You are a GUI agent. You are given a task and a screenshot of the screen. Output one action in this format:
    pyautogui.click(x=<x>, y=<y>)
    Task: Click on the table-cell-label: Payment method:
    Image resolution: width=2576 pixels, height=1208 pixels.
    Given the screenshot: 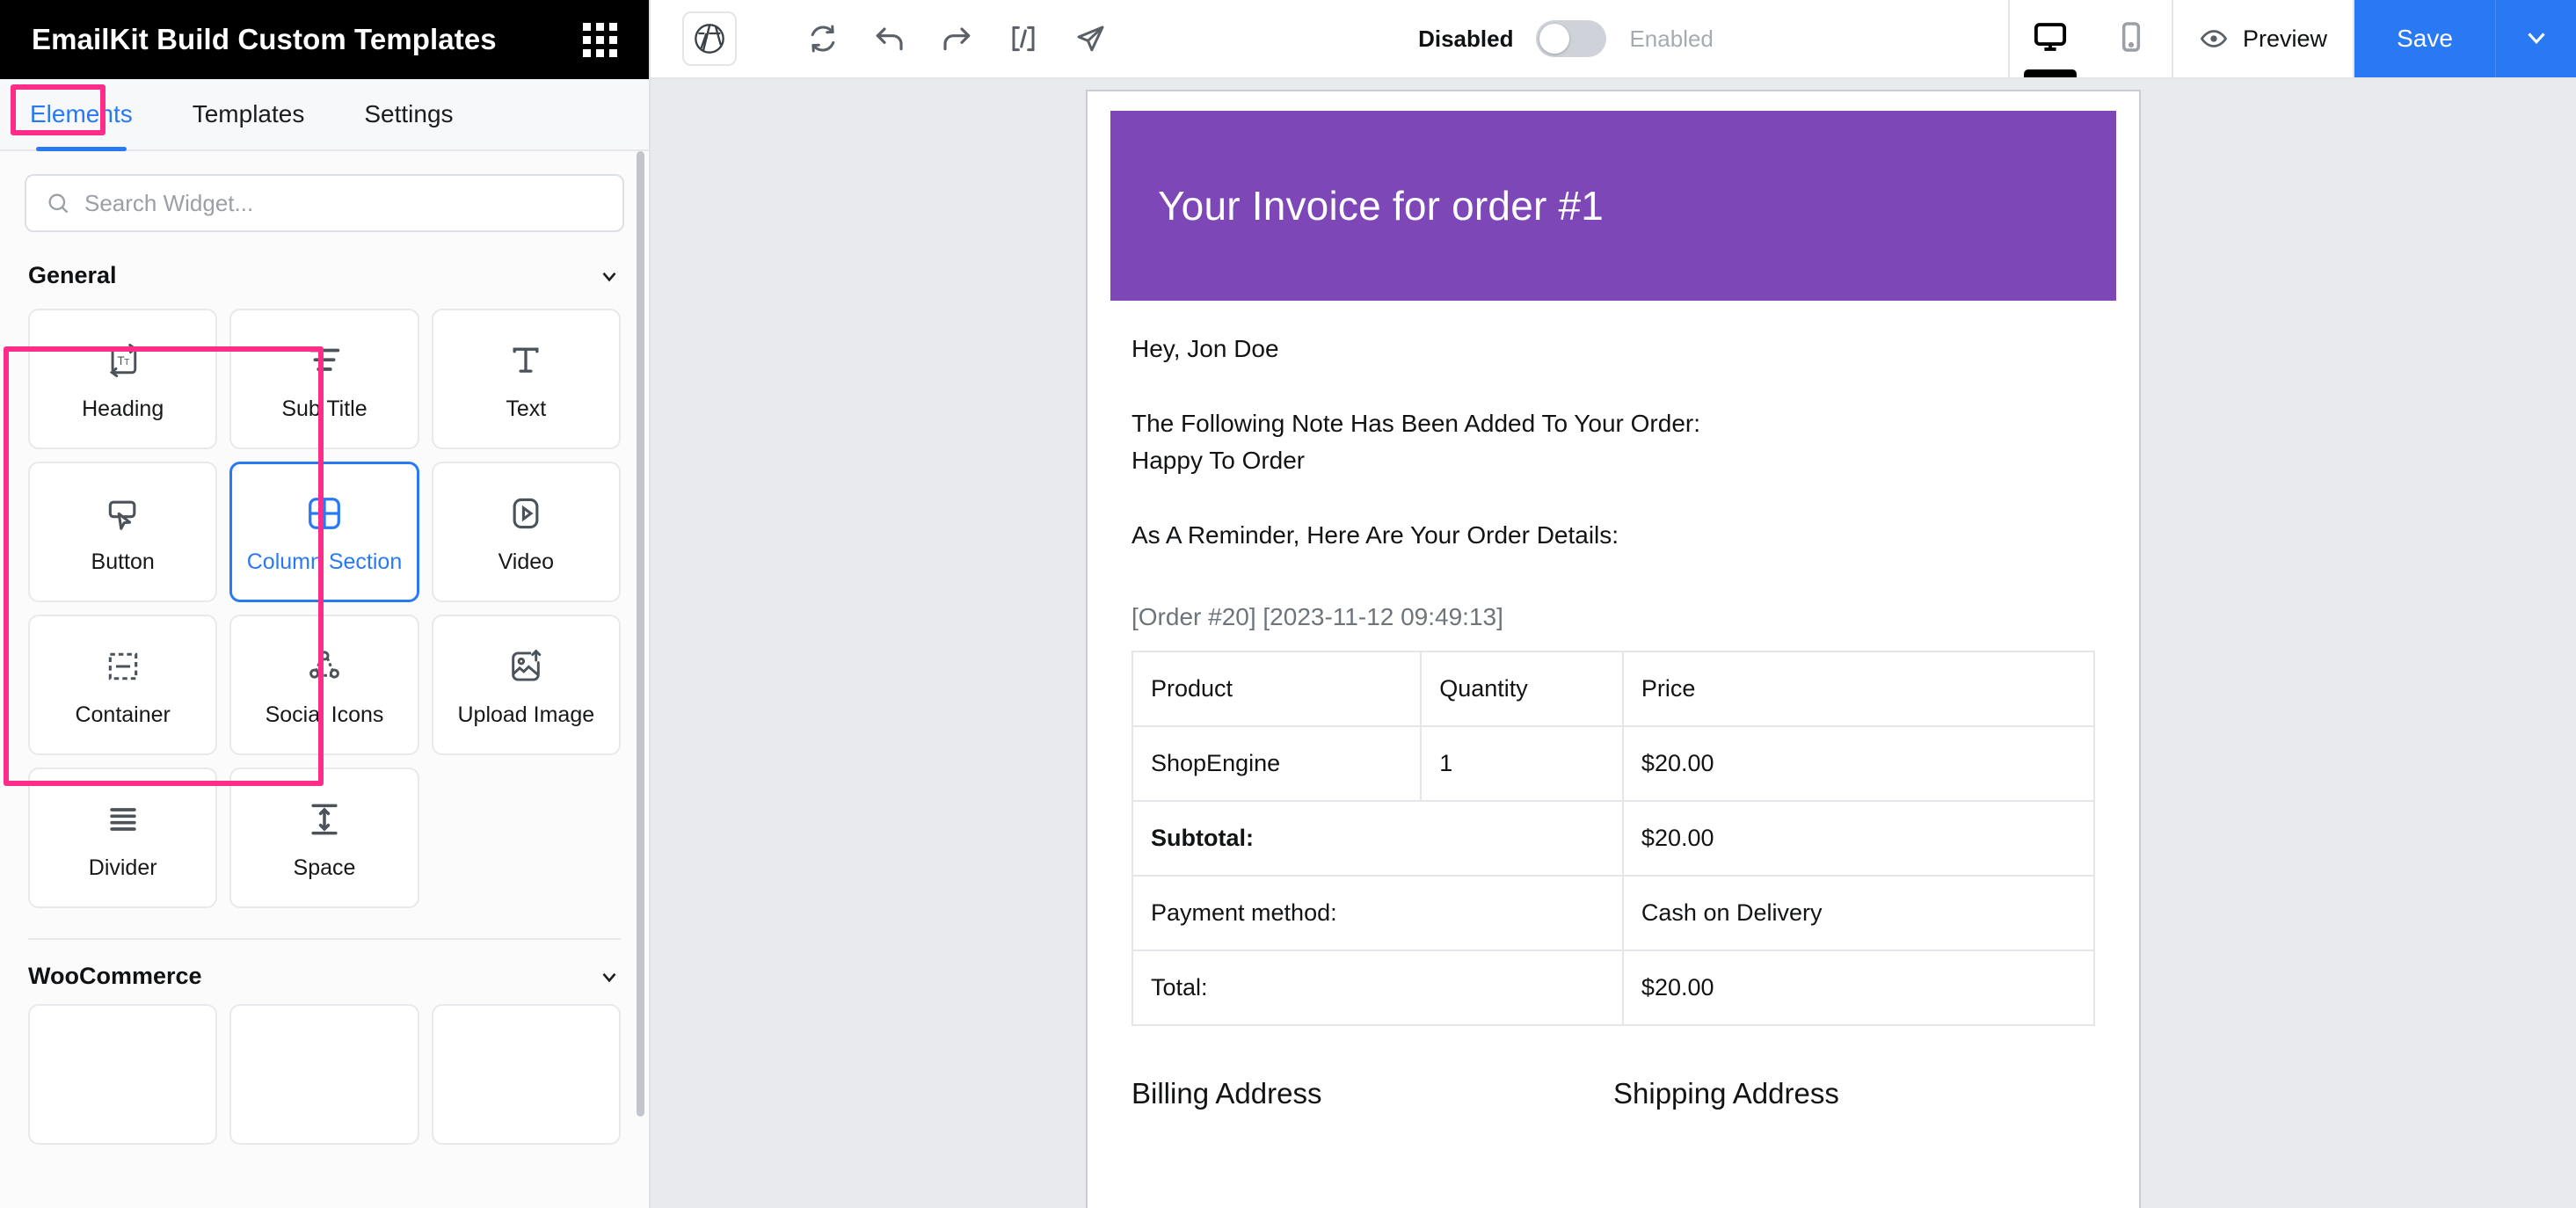 What is the action you would take?
    pyautogui.click(x=1378, y=914)
    